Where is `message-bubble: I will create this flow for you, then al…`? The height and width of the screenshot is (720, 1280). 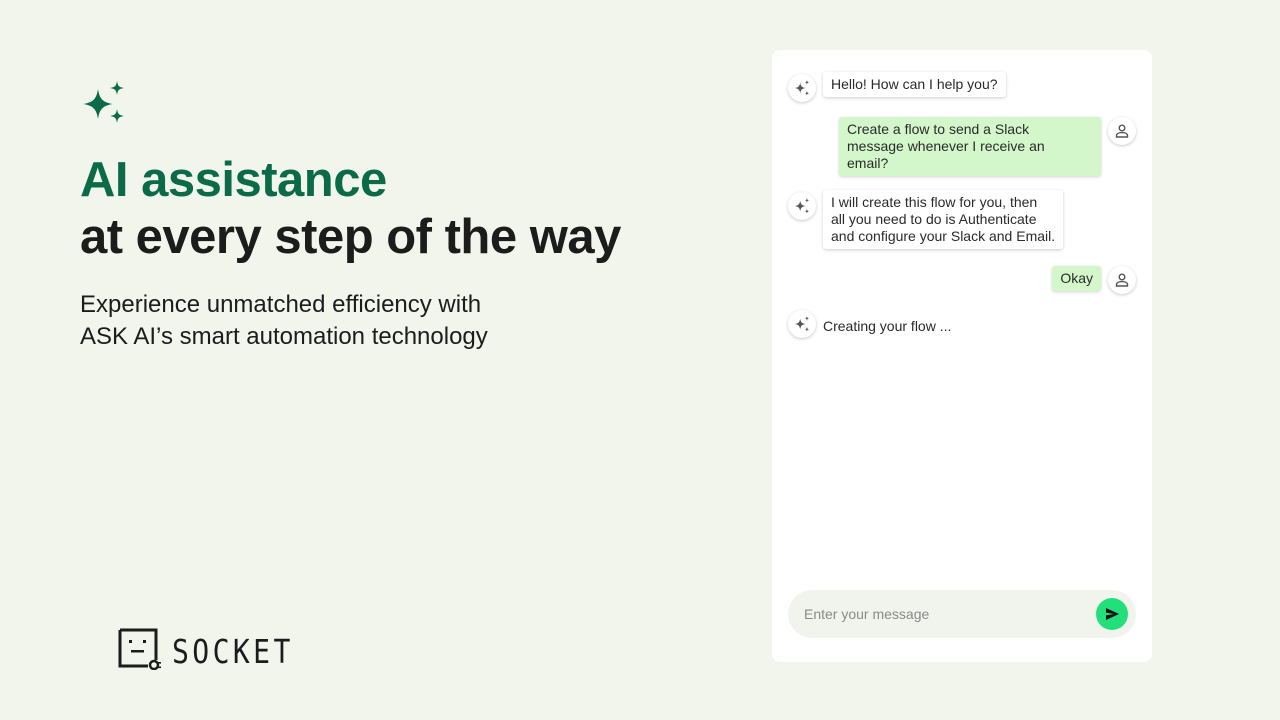
message-bubble: I will create this flow for you, then al… is located at coordinates (943, 219).